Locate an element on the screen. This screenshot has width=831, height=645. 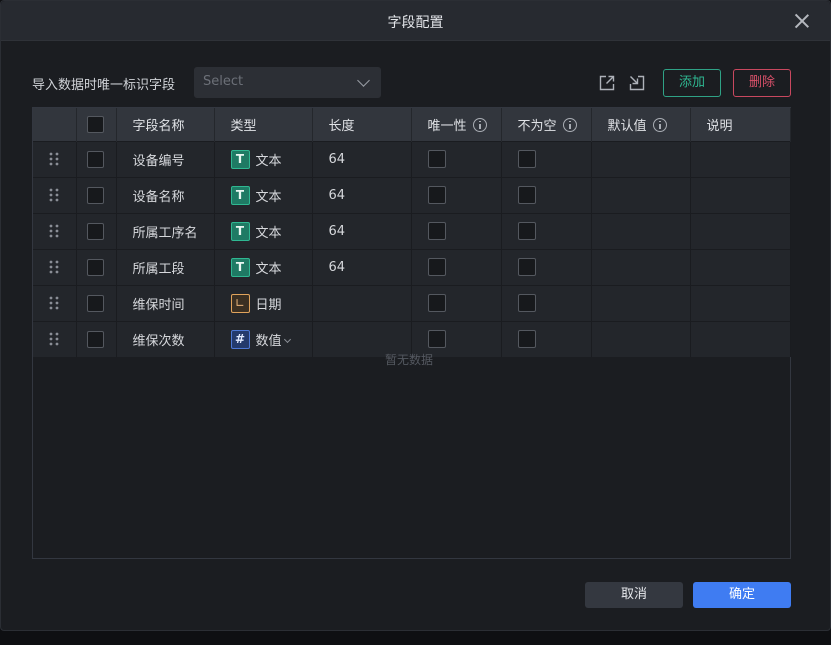
empty-text: 暂无数据 is located at coordinates (409, 360).